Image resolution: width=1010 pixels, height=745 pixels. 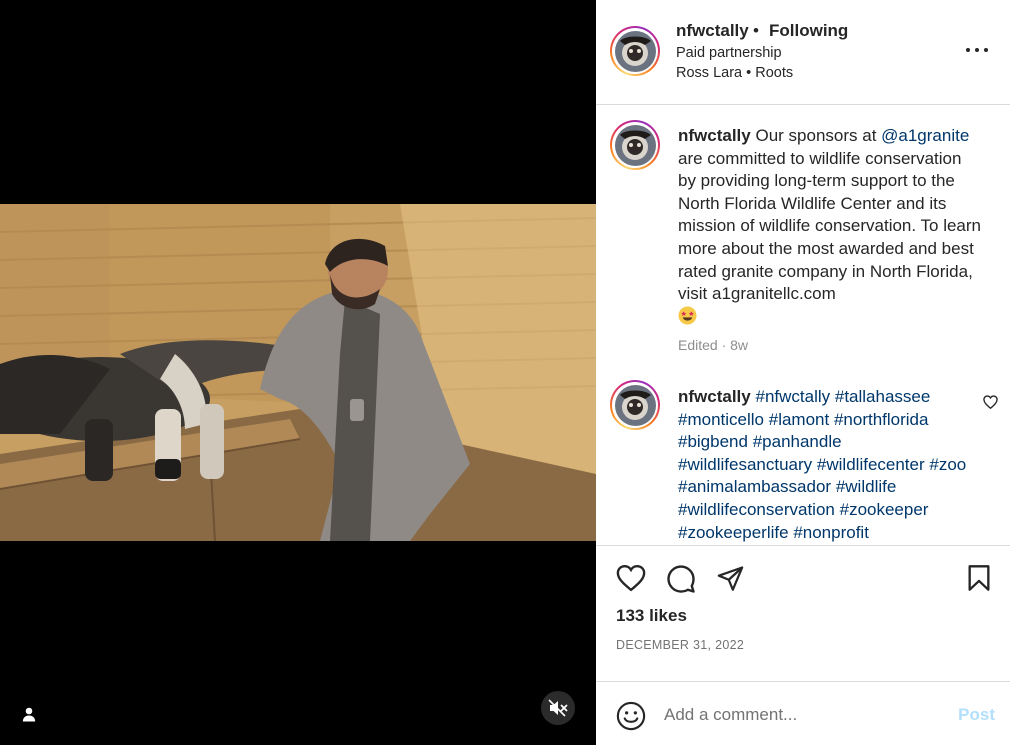 I want to click on audio-attribution: Ross Lara • Roots, so click(x=734, y=73).